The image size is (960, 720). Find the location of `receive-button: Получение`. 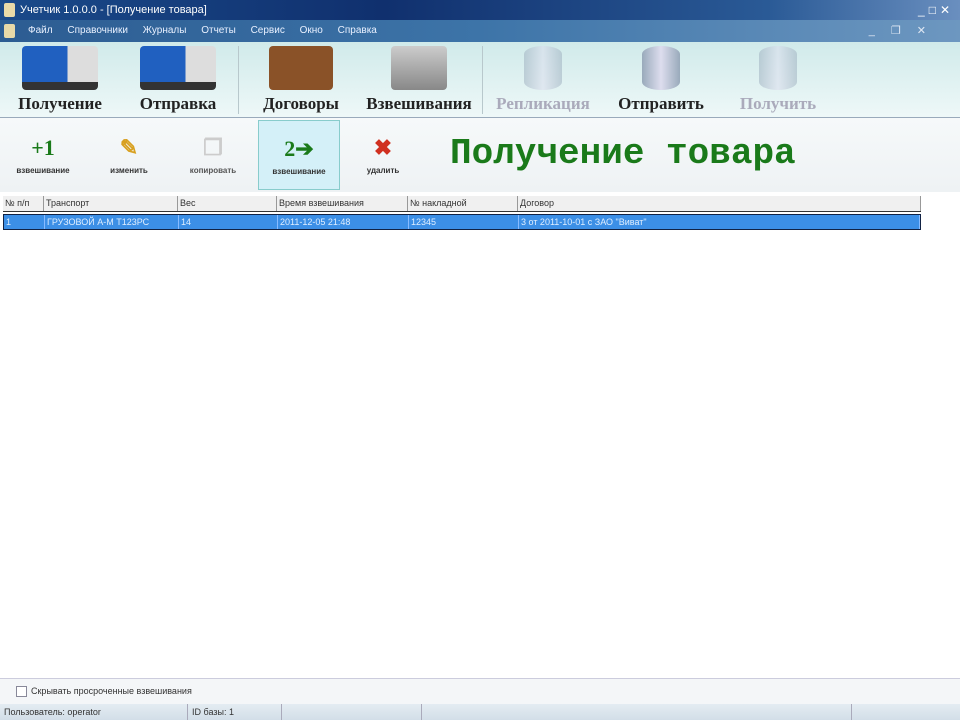

receive-button: Получение is located at coordinates (60, 79).